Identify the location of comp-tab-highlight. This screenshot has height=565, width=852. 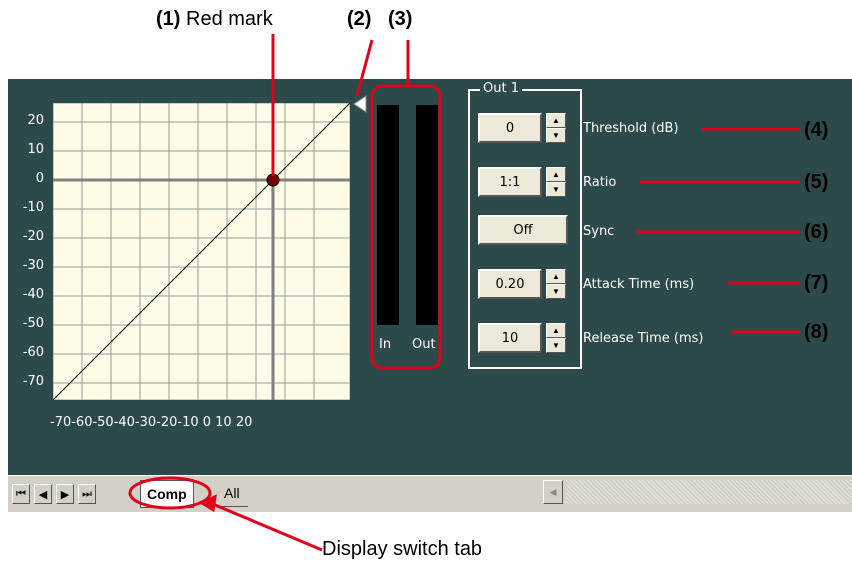
(170, 493).